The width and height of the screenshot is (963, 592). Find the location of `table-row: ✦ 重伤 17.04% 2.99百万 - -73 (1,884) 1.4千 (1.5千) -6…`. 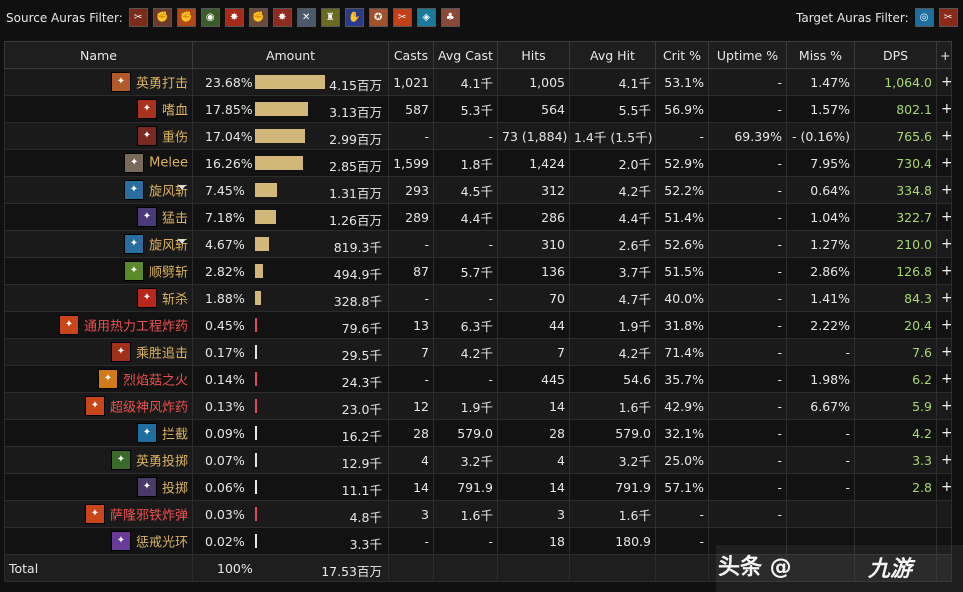

table-row: ✦ 重伤 17.04% 2.99百万 - -73 (1,884) 1.4千 (1.5千) -6… is located at coordinates (478, 136).